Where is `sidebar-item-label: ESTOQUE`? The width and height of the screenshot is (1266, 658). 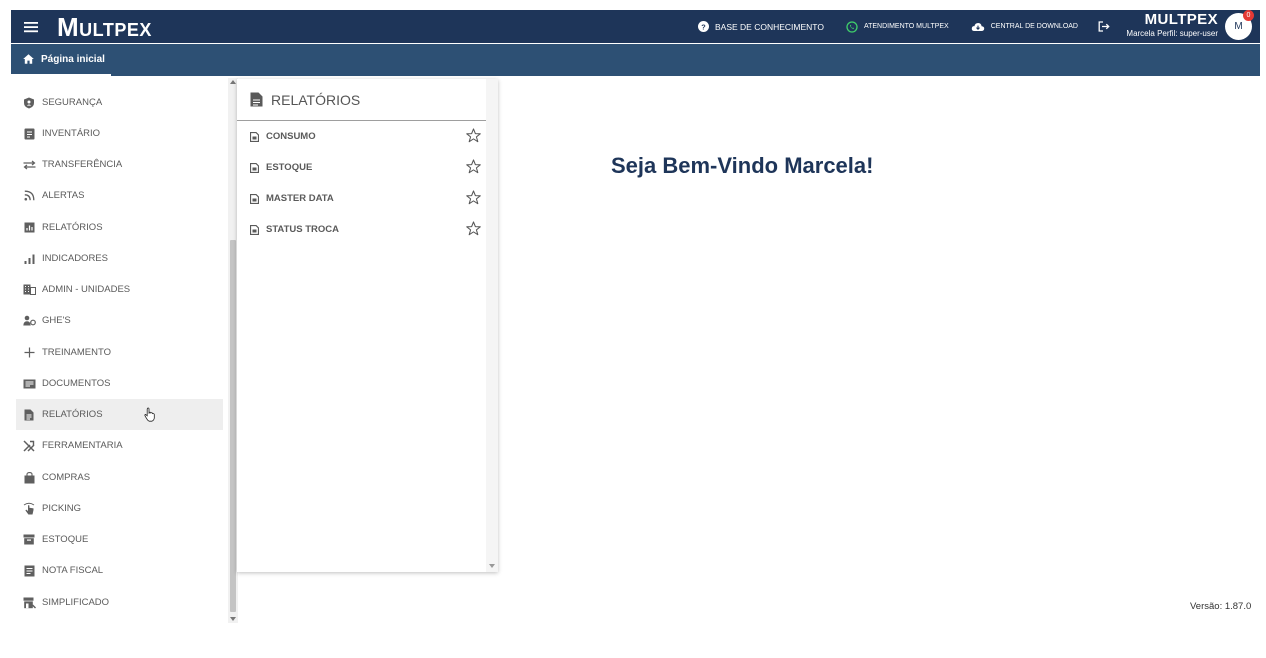 sidebar-item-label: ESTOQUE is located at coordinates (65, 539).